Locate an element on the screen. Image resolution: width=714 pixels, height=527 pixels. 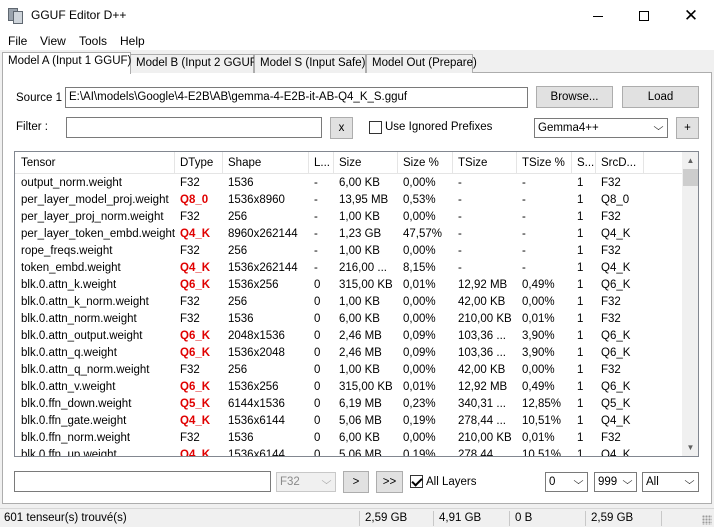
col-size-pct: Size % is located at coordinates (425, 163).